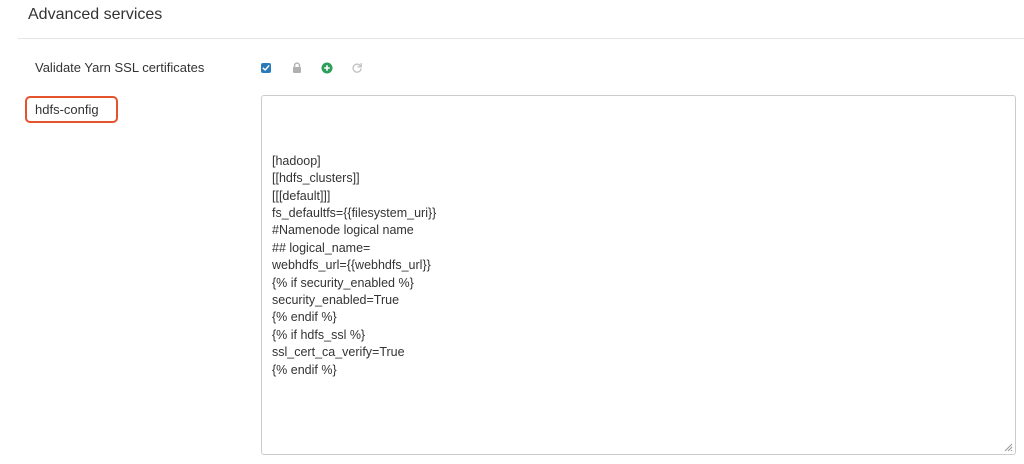  What do you see at coordinates (71, 109) in the screenshot?
I see `hdfs-config-label: hdfs-config` at bounding box center [71, 109].